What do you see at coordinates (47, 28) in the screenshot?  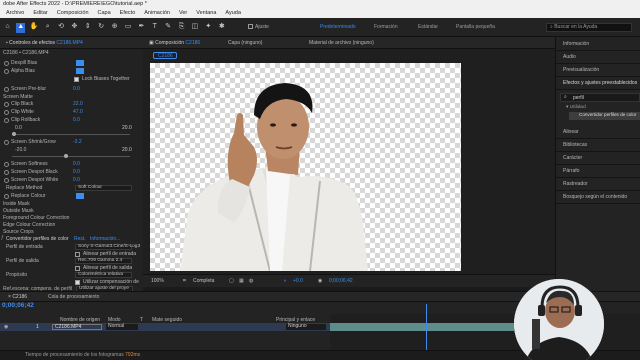 I see `zoom-tool-icon: ⌕` at bounding box center [47, 28].